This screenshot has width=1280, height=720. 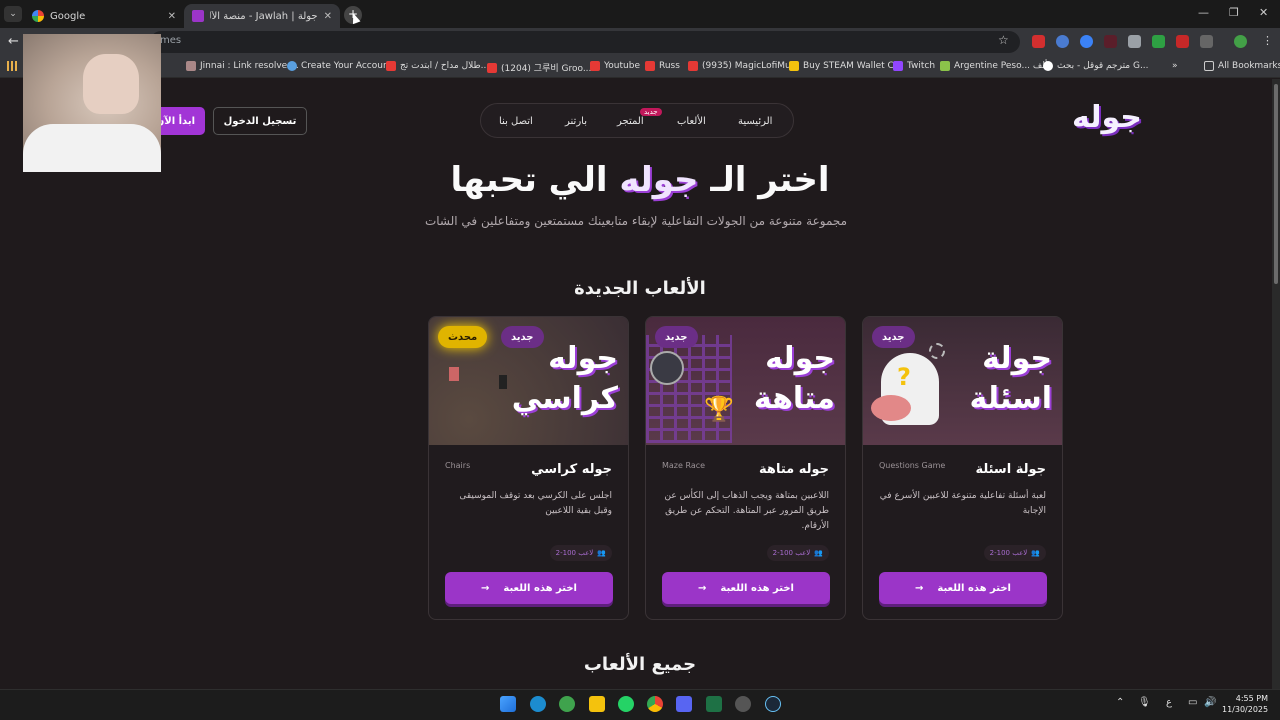 What do you see at coordinates (576, 121) in the screenshot?
I see `nav-partner: بارتنر` at bounding box center [576, 121].